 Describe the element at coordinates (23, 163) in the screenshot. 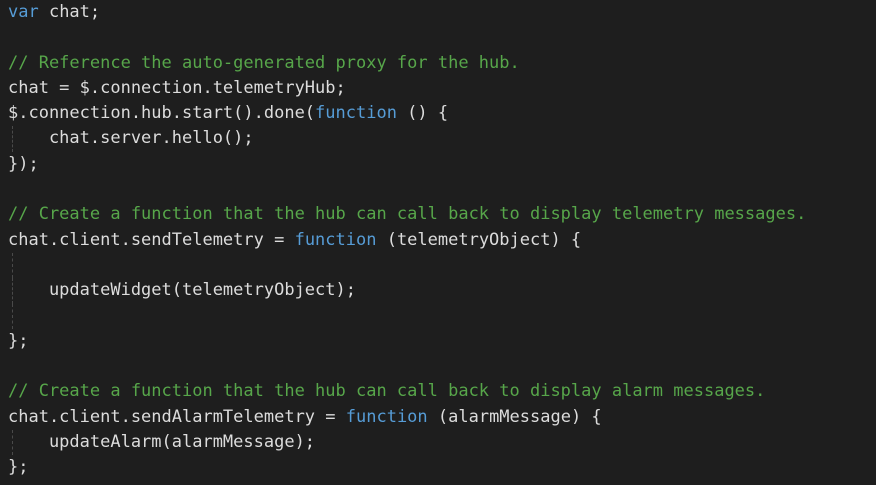

I see `code-text: });` at that location.